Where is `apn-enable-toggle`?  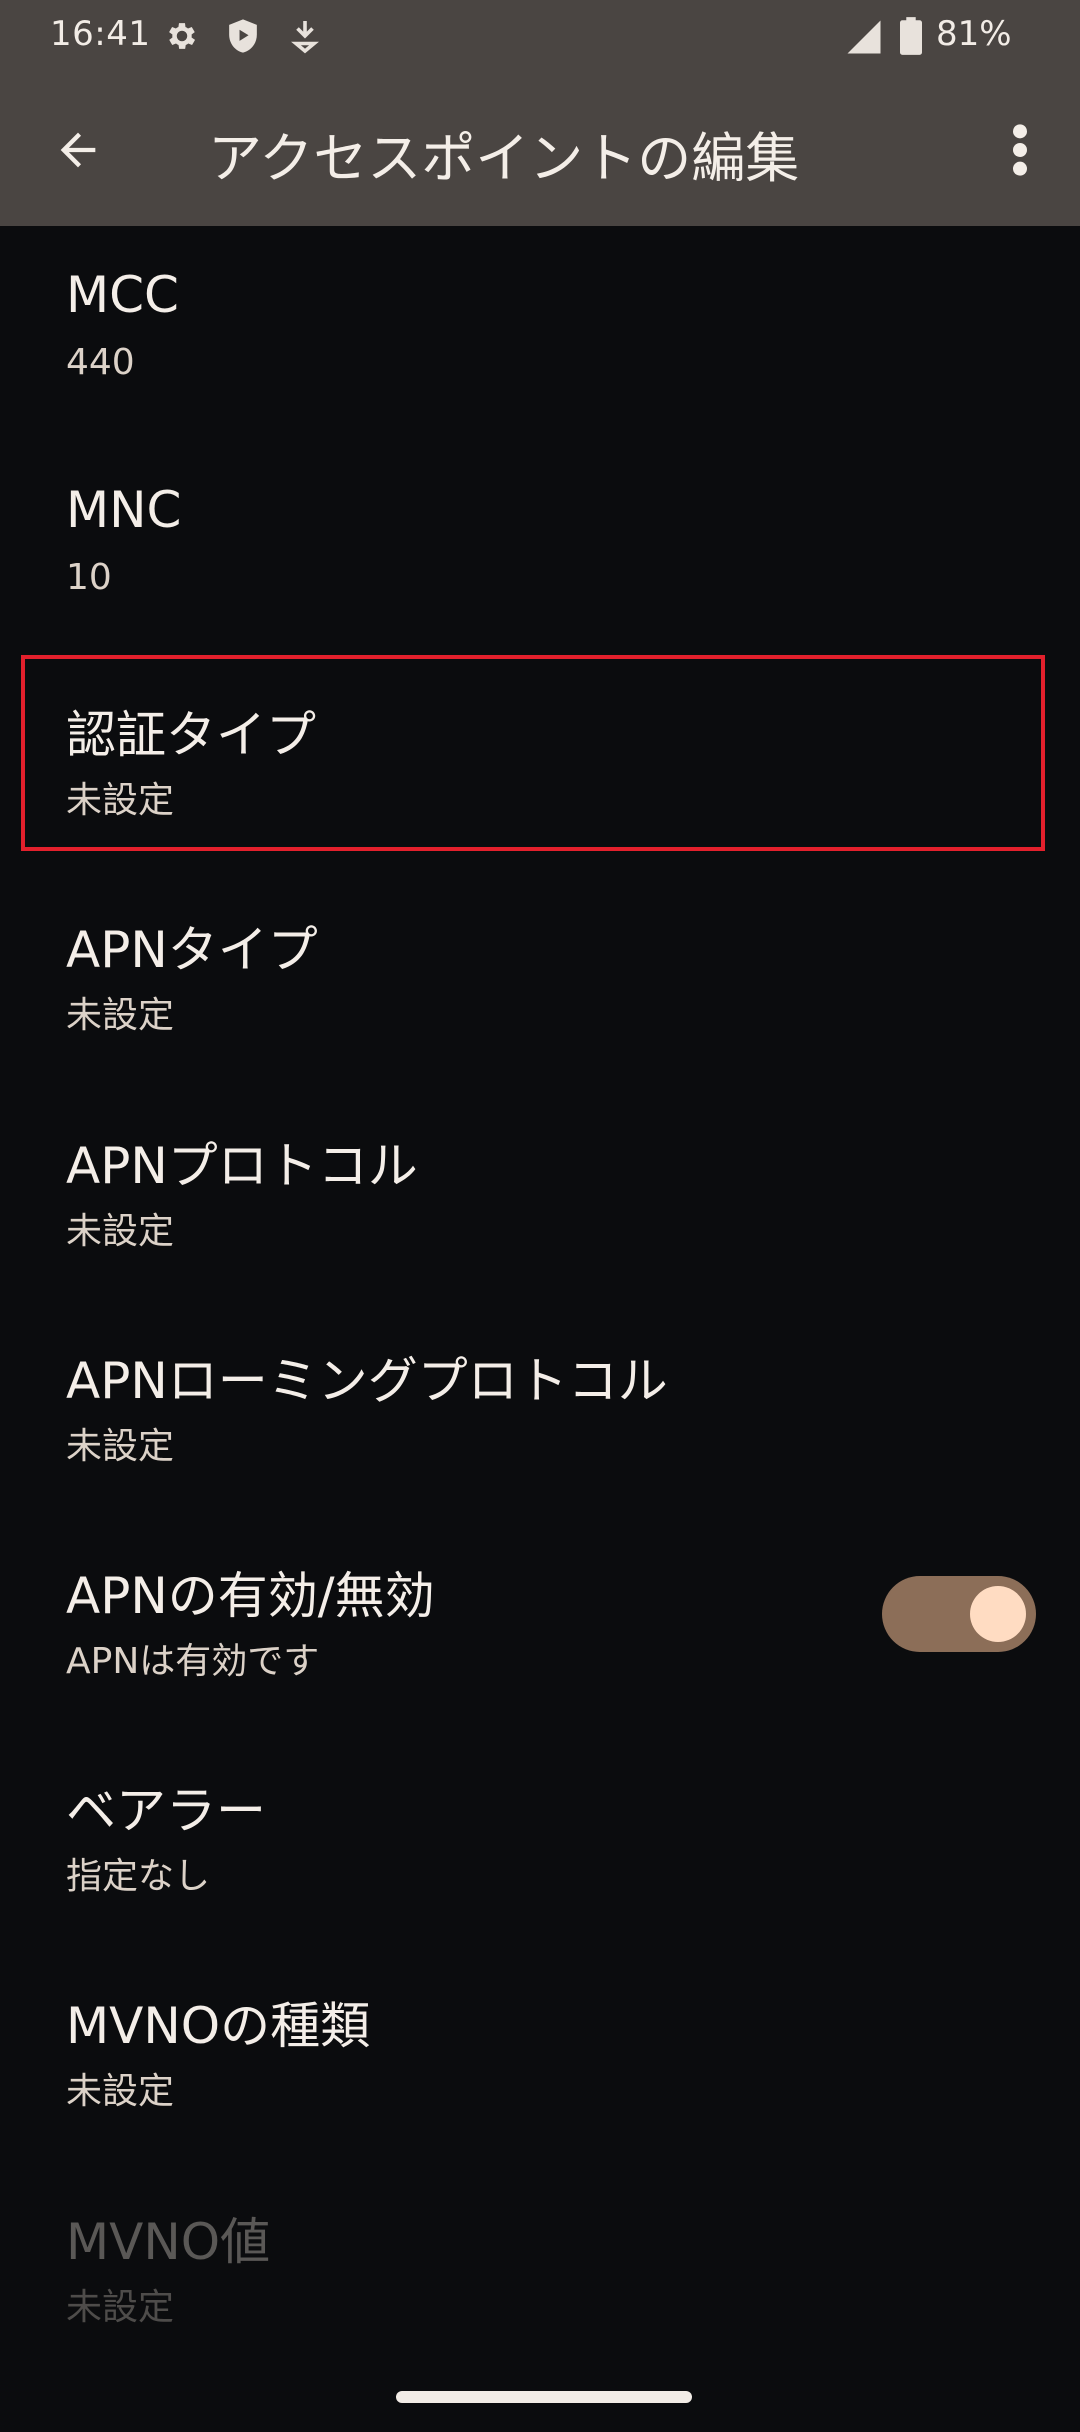 apn-enable-toggle is located at coordinates (959, 1614).